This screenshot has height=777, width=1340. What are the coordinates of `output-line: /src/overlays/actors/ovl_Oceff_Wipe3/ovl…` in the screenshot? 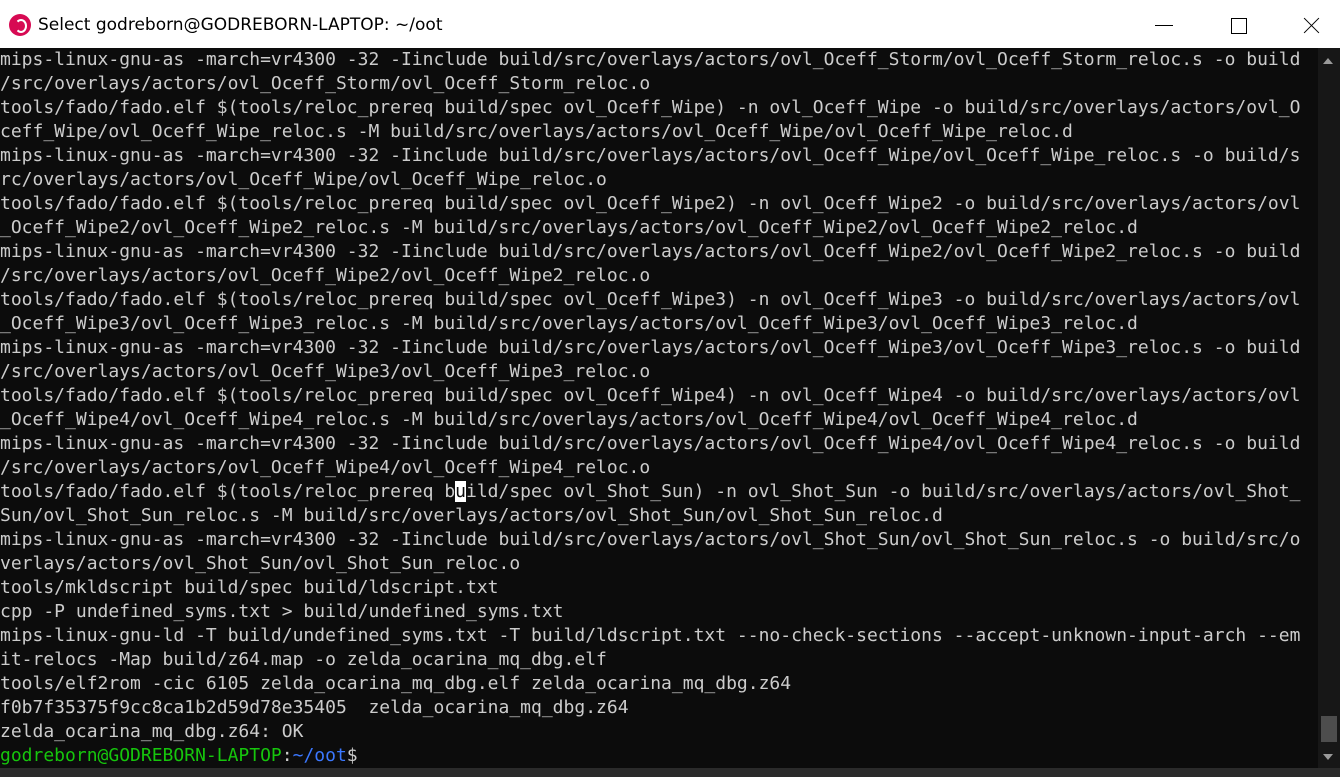 It's located at (325, 371).